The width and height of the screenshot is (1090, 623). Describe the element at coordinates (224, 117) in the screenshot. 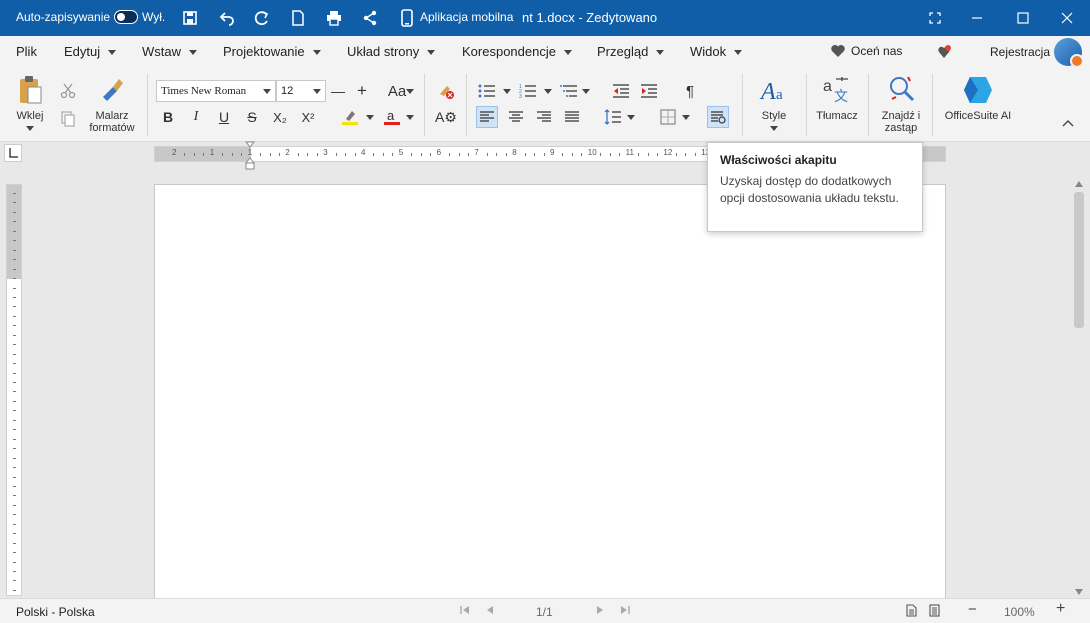

I see `underline-icon: U` at that location.